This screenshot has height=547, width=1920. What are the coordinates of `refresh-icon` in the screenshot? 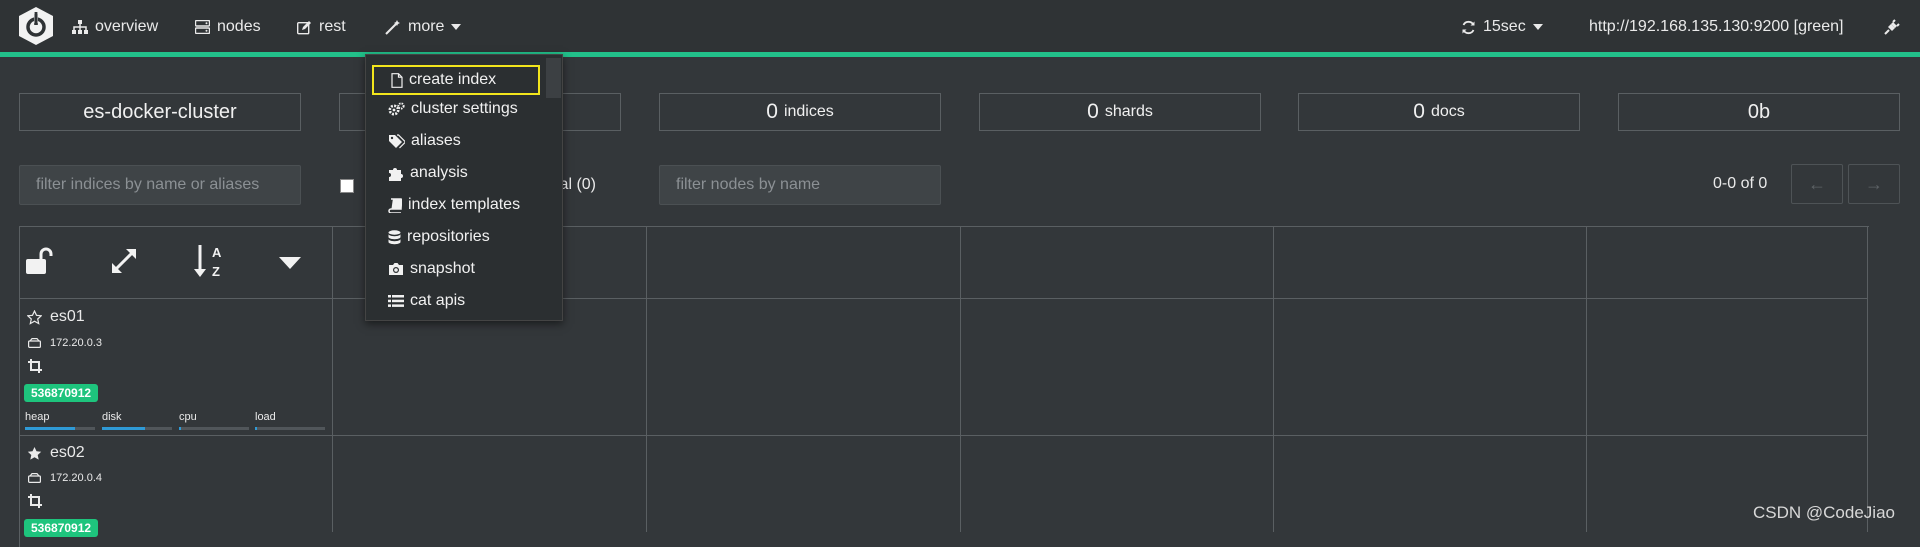 It's located at (1468, 27).